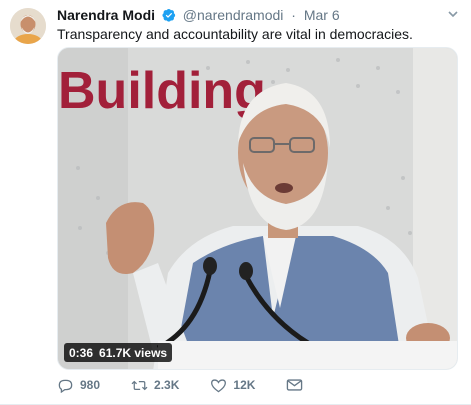 Image resolution: width=471 pixels, height=405 pixels. I want to click on retweet-button: 2.3K, so click(155, 385).